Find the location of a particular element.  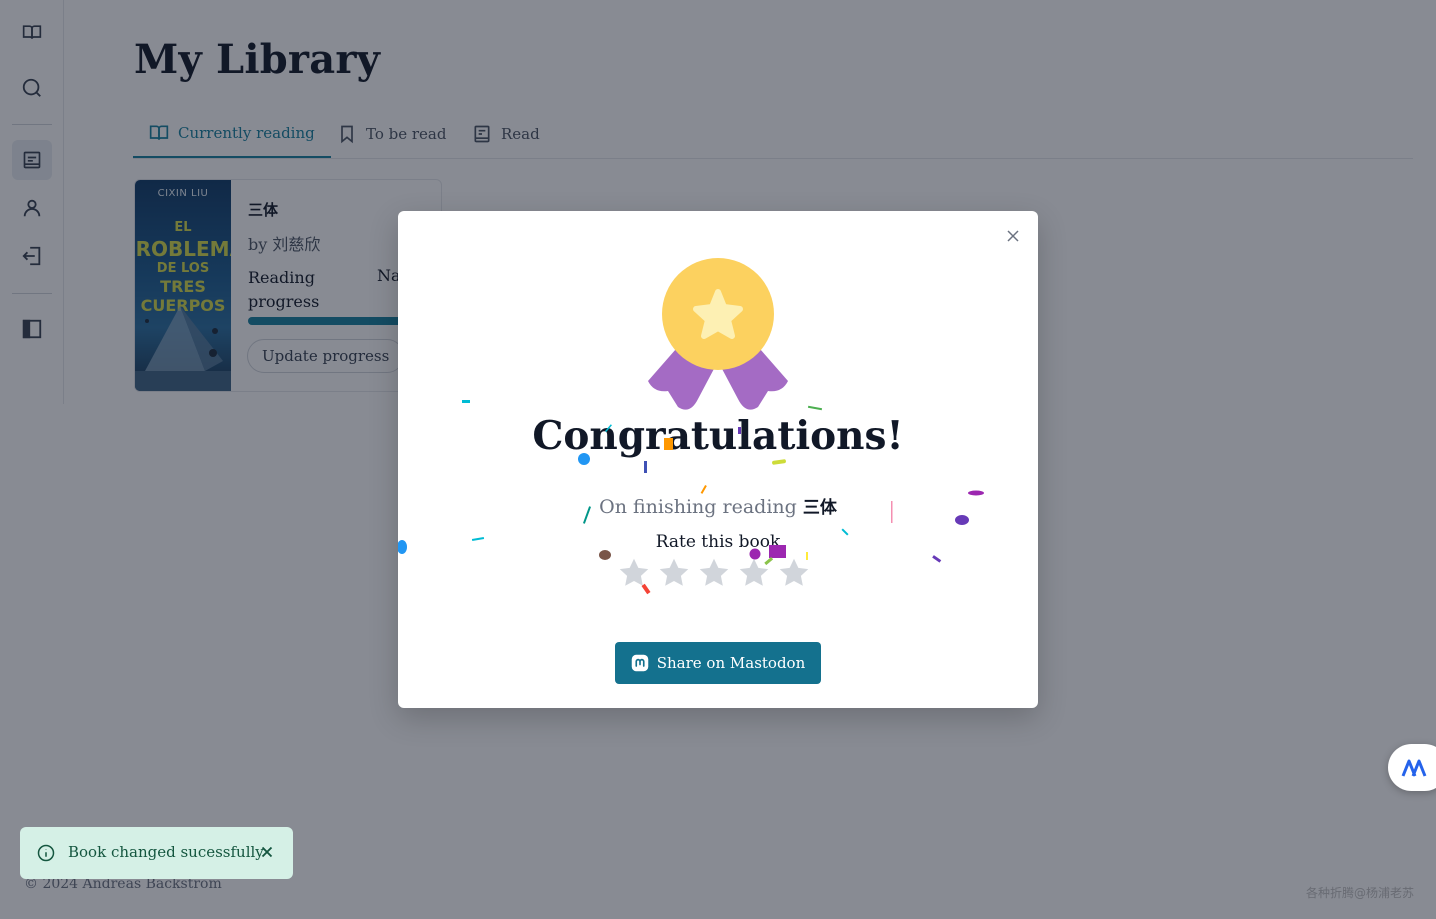

mastodon-icon is located at coordinates (639, 663).